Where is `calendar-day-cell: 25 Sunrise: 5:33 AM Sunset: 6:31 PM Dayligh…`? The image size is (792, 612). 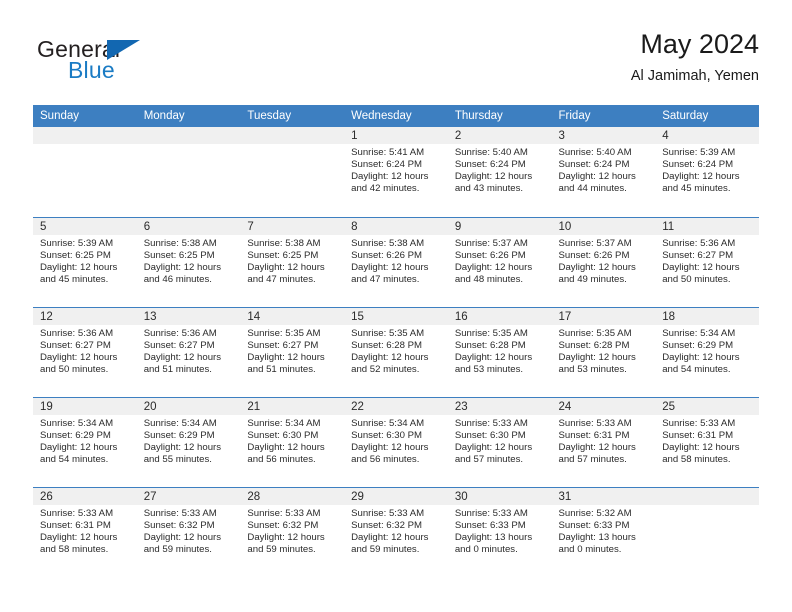 calendar-day-cell: 25 Sunrise: 5:33 AM Sunset: 6:31 PM Dayligh… is located at coordinates (707, 441).